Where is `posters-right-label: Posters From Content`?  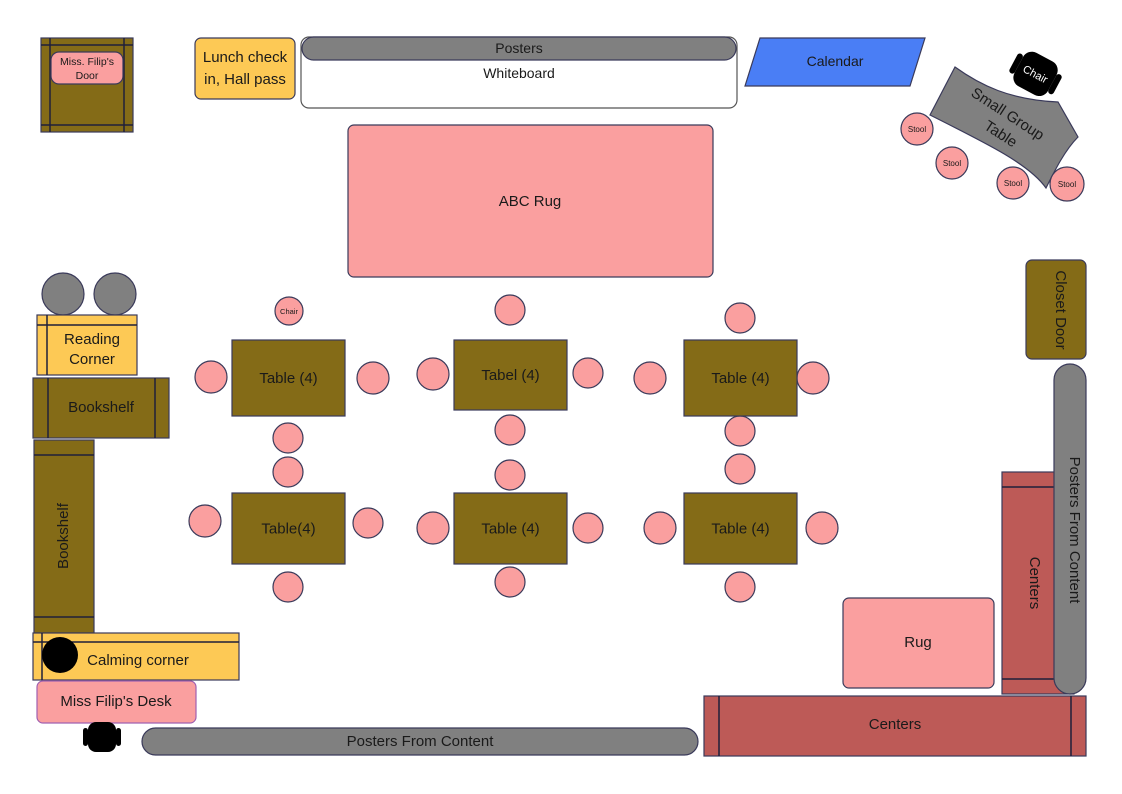
posters-right-label: Posters From Content is located at coordinates (1074, 531).